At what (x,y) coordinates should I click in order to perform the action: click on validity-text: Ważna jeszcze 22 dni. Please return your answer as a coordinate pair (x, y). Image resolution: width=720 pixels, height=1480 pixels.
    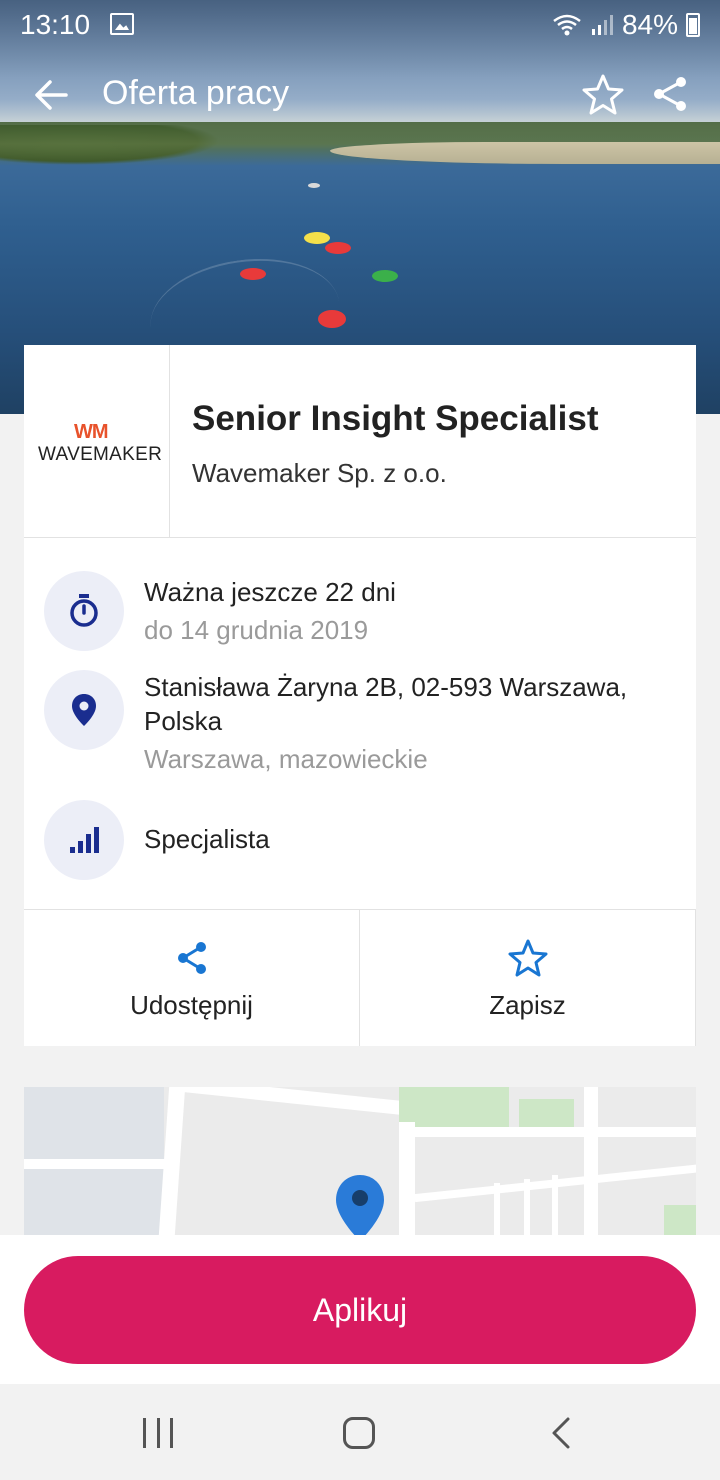
    Looking at the image, I should click on (270, 592).